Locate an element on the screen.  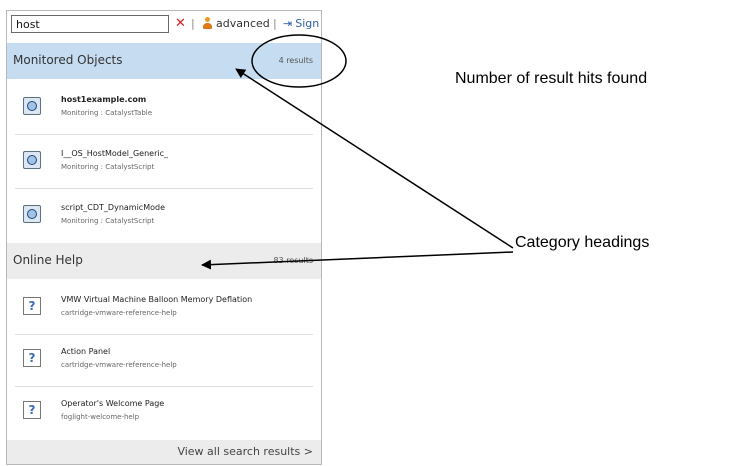
search-input is located at coordinates (90, 24).